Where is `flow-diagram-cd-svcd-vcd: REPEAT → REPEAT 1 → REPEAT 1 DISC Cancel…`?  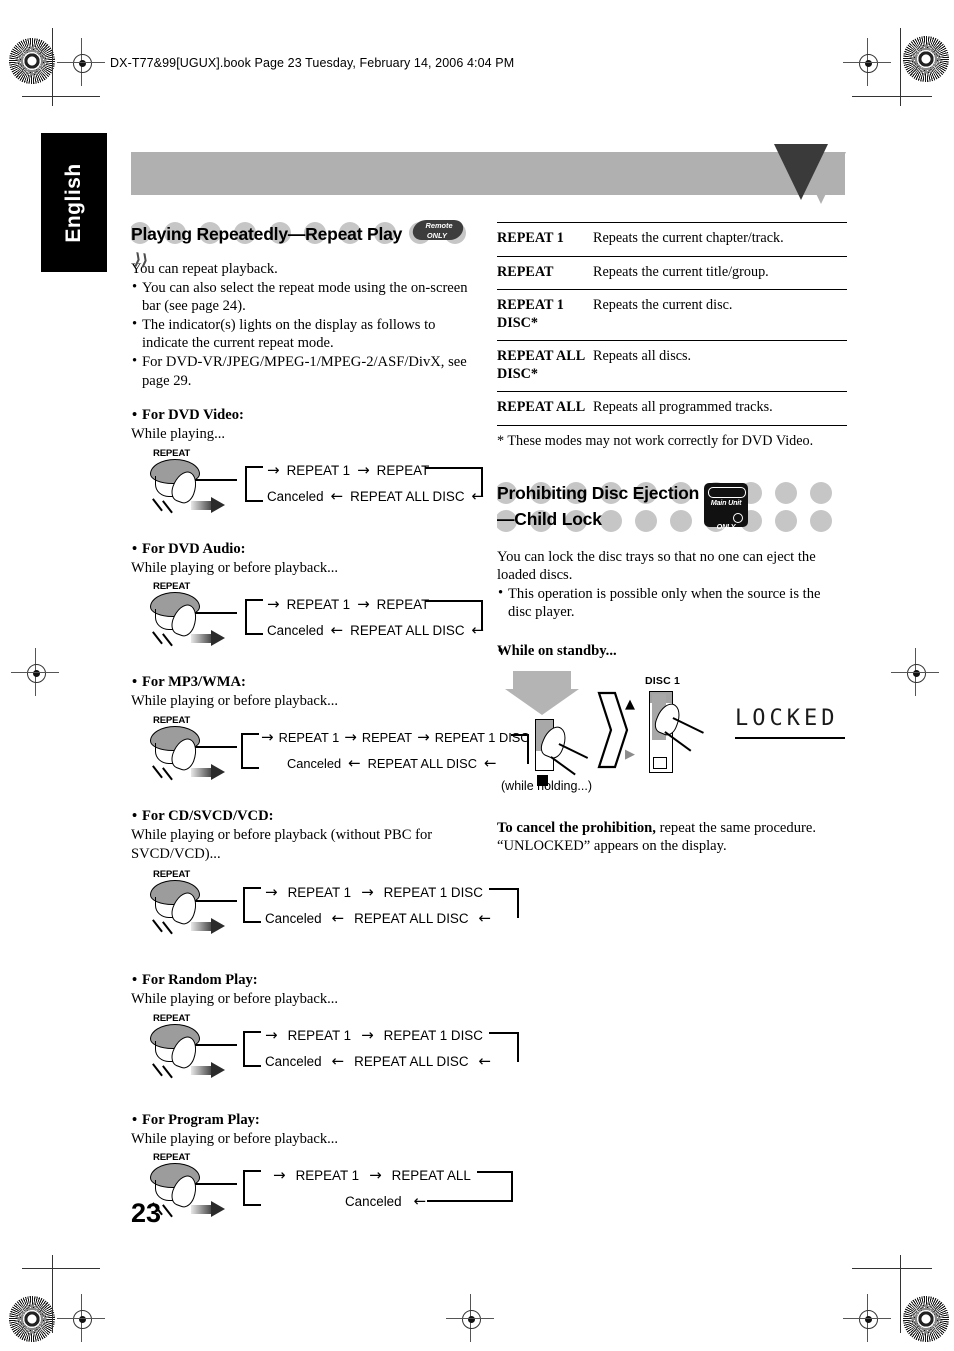 flow-diagram-cd-svcd-vcd: REPEAT → REPEAT 1 → REPEAT 1 DISC Cancel… is located at coordinates (325, 908).